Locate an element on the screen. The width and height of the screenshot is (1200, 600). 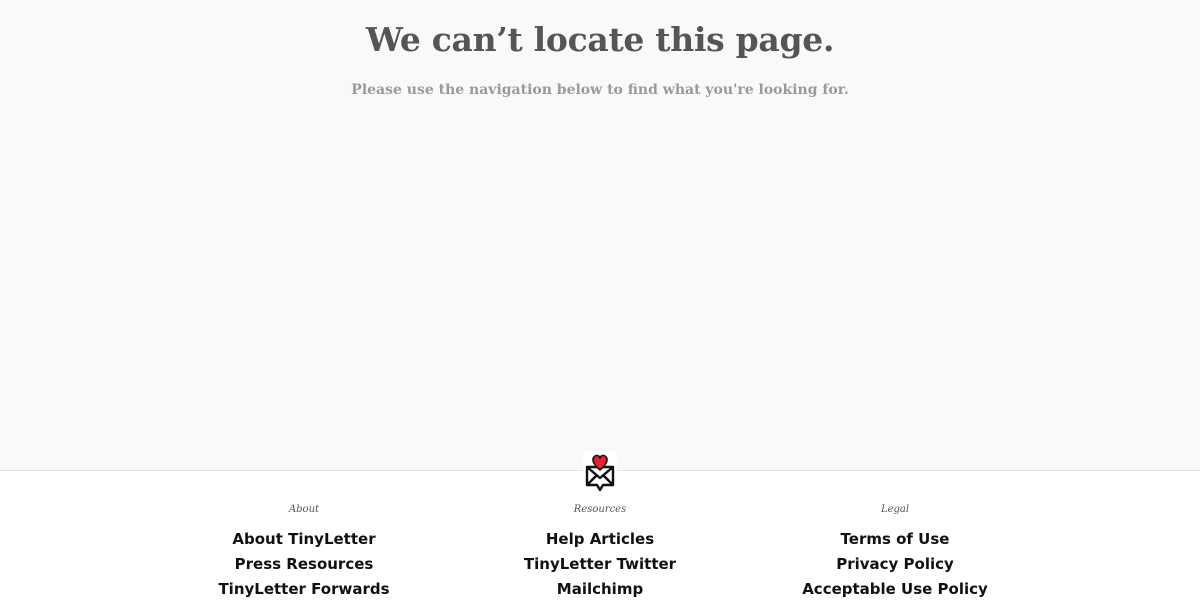
footer-link-acceptable-use-policy: Acceptable Use Policy is located at coordinates (895, 588).